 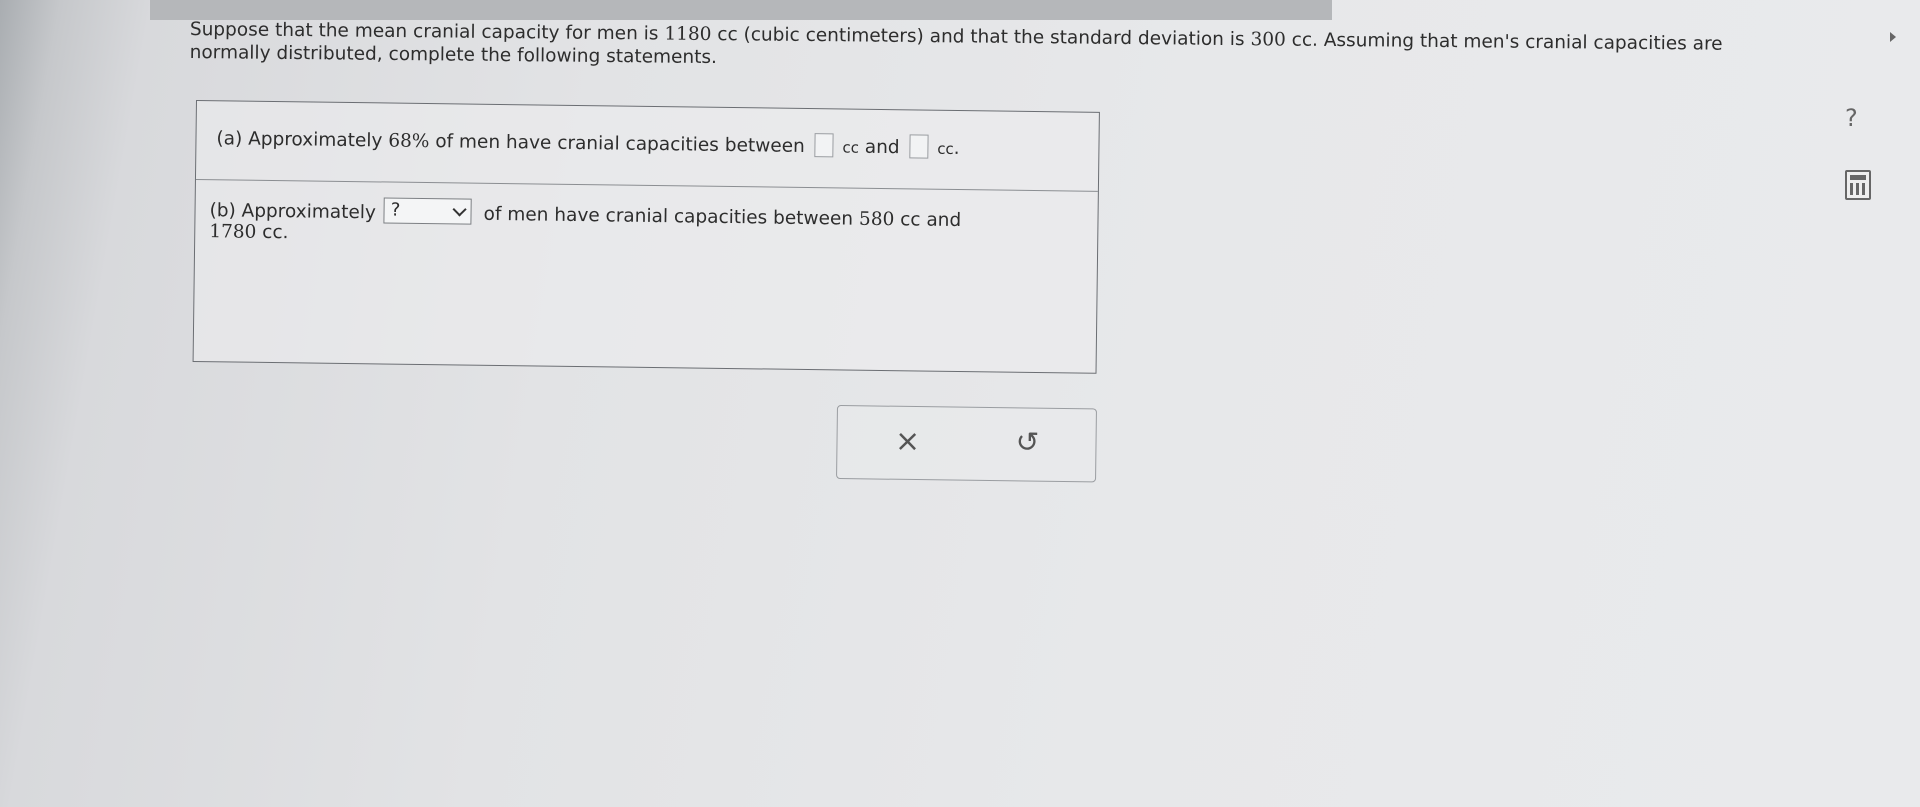 What do you see at coordinates (956, 148) in the screenshot?
I see `period: .` at bounding box center [956, 148].